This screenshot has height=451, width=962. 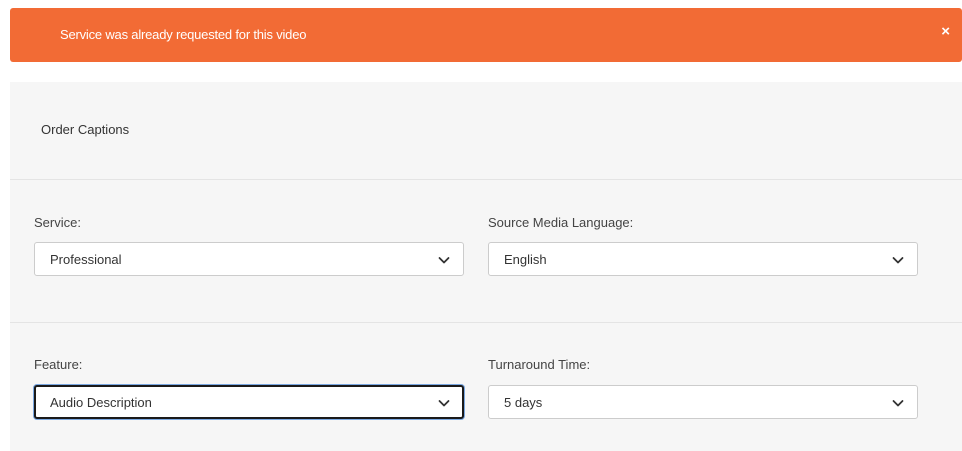 What do you see at coordinates (561, 222) in the screenshot?
I see `source-language-label: Source Media Language:` at bounding box center [561, 222].